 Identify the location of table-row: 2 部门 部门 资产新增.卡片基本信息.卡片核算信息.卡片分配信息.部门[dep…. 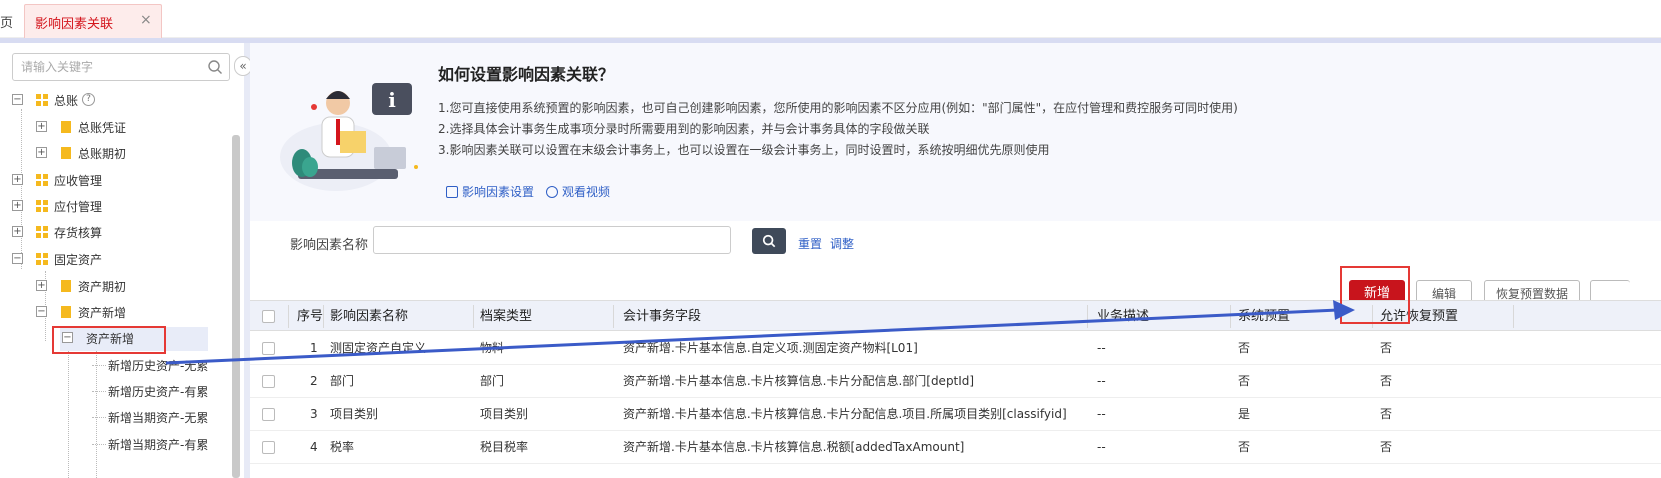
(955, 381).